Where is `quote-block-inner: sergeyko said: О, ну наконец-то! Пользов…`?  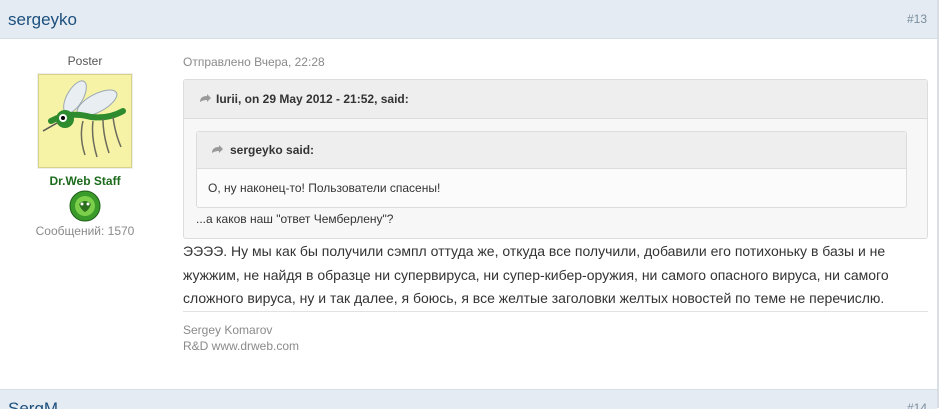 quote-block-inner: sergeyko said: О, ну наконец-то! Пользов… is located at coordinates (551, 169).